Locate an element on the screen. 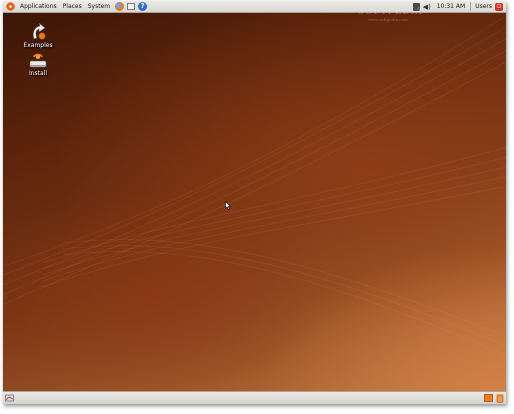 The image size is (514, 414). mail-icon is located at coordinates (131, 6).